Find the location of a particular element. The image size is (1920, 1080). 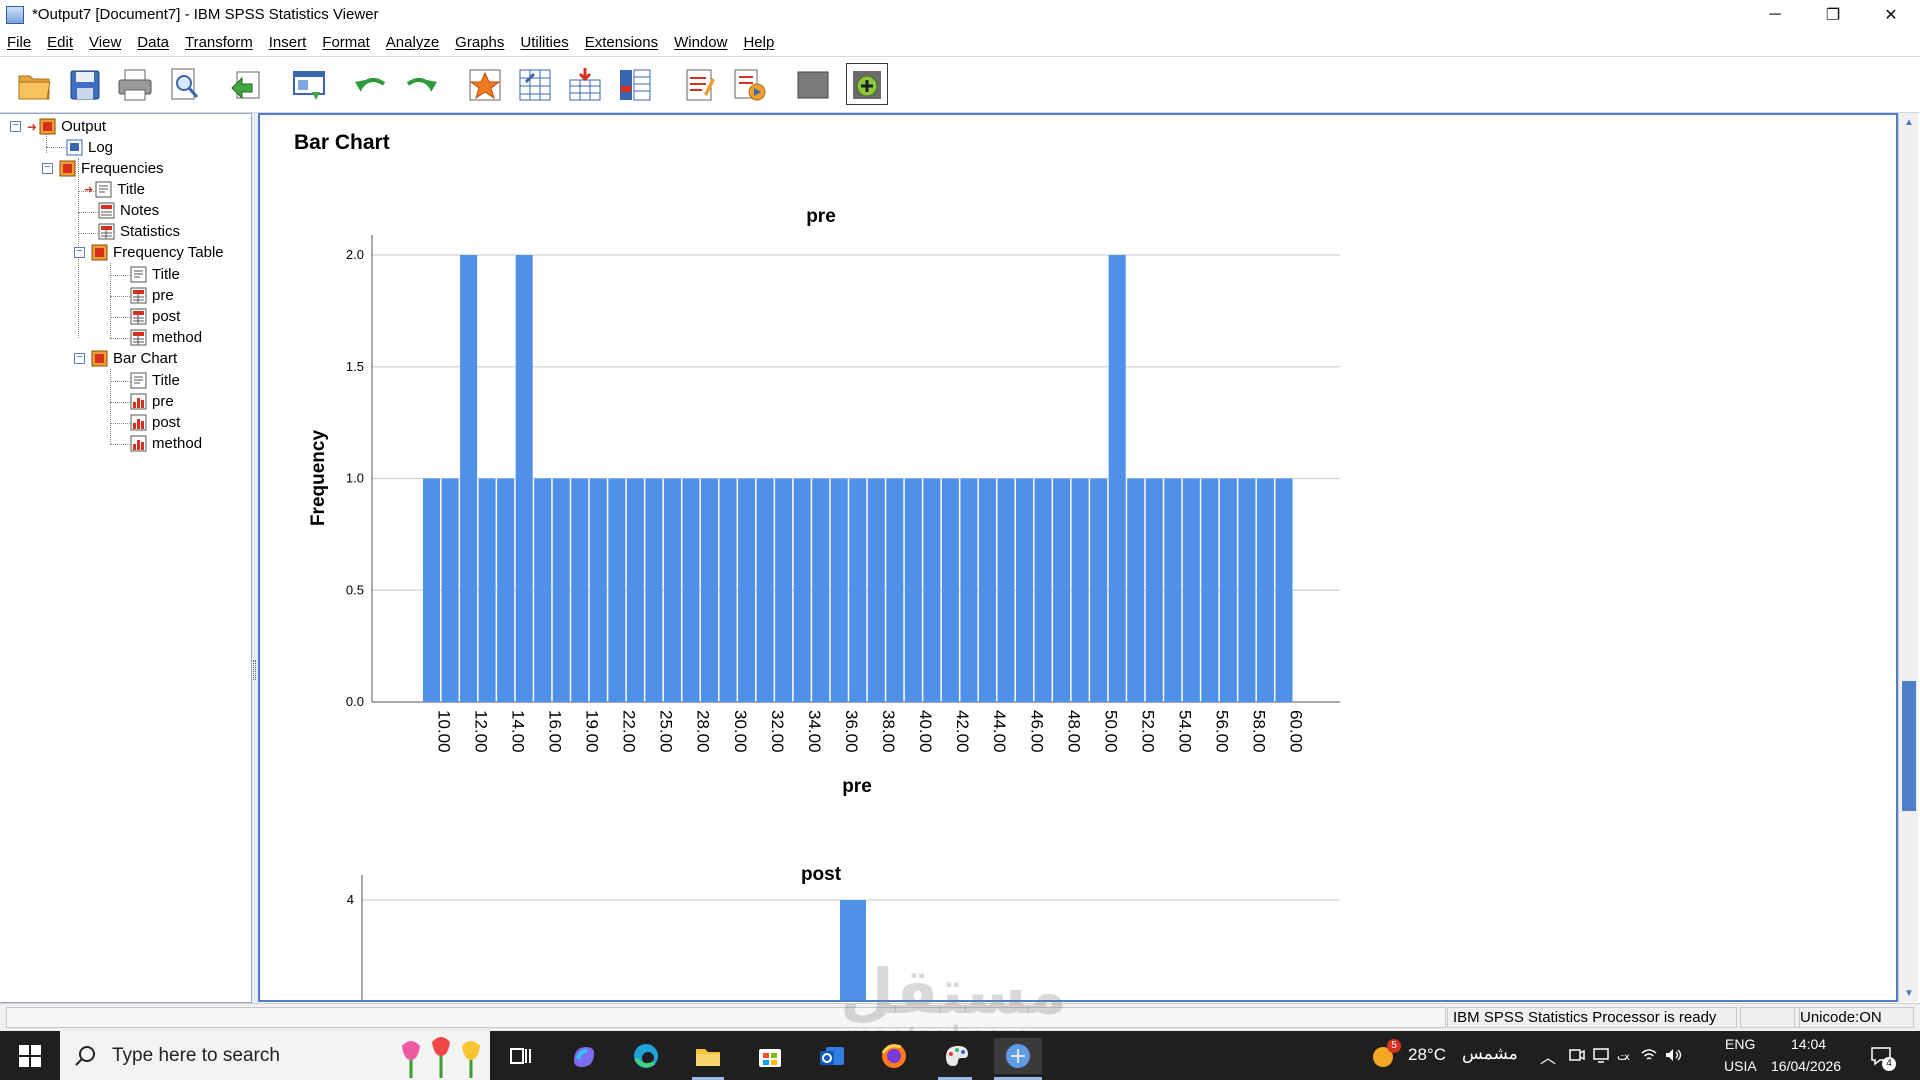

undo-icon is located at coordinates (371, 85).